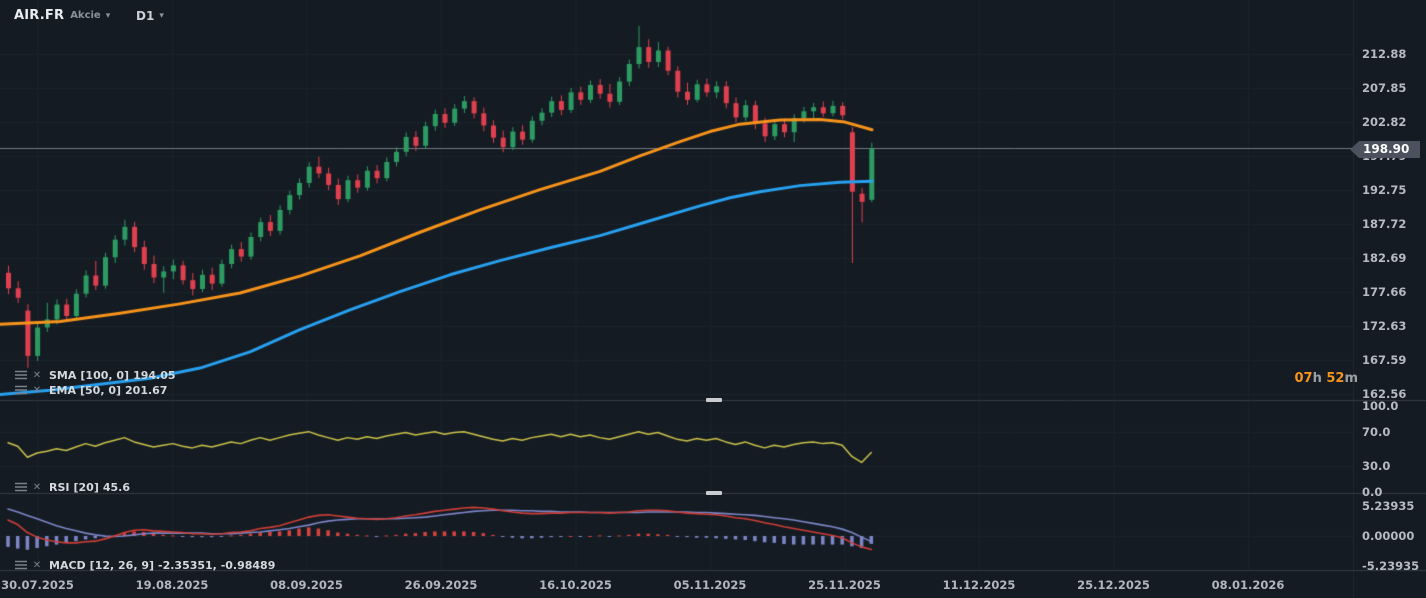  What do you see at coordinates (1384, 122) in the screenshot?
I see `axis-tick-label: 202.82` at bounding box center [1384, 122].